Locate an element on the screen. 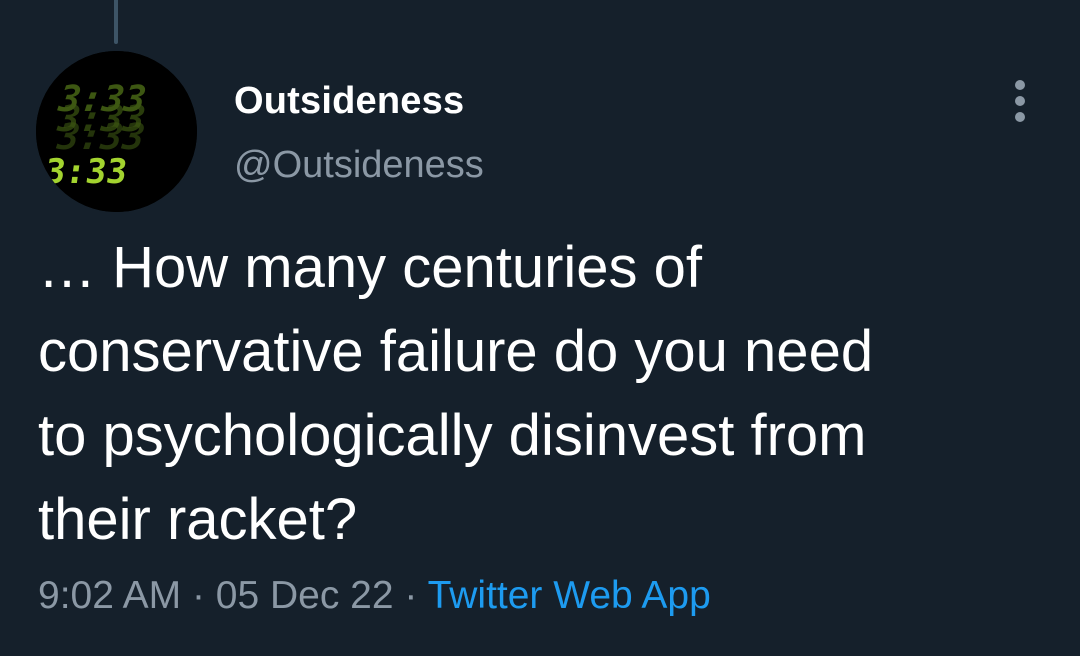  avatar-image: 3:33 3:33 3:33 3:33 is located at coordinates (116, 131).